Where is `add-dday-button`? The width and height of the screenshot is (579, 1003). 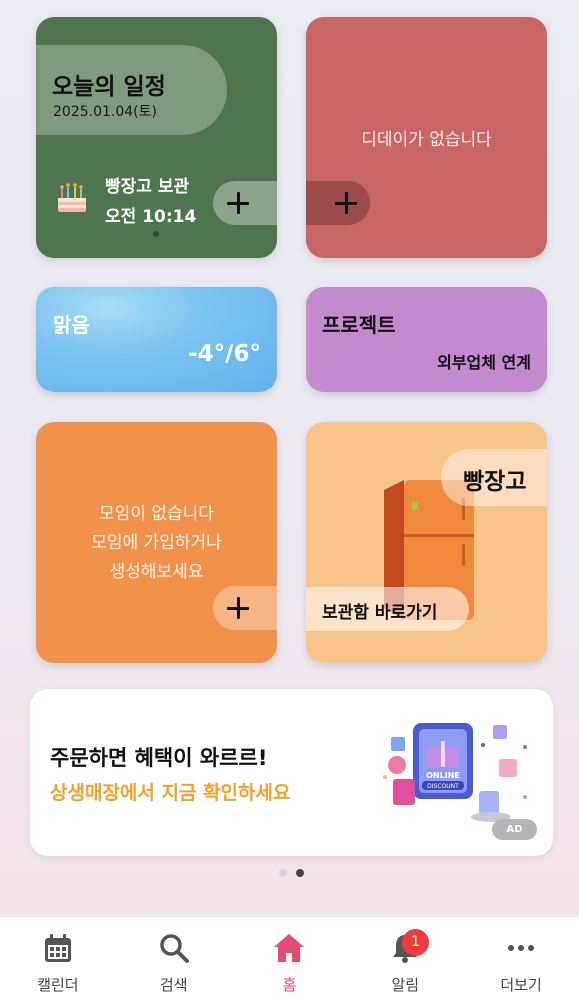
add-dday-button is located at coordinates (338, 203).